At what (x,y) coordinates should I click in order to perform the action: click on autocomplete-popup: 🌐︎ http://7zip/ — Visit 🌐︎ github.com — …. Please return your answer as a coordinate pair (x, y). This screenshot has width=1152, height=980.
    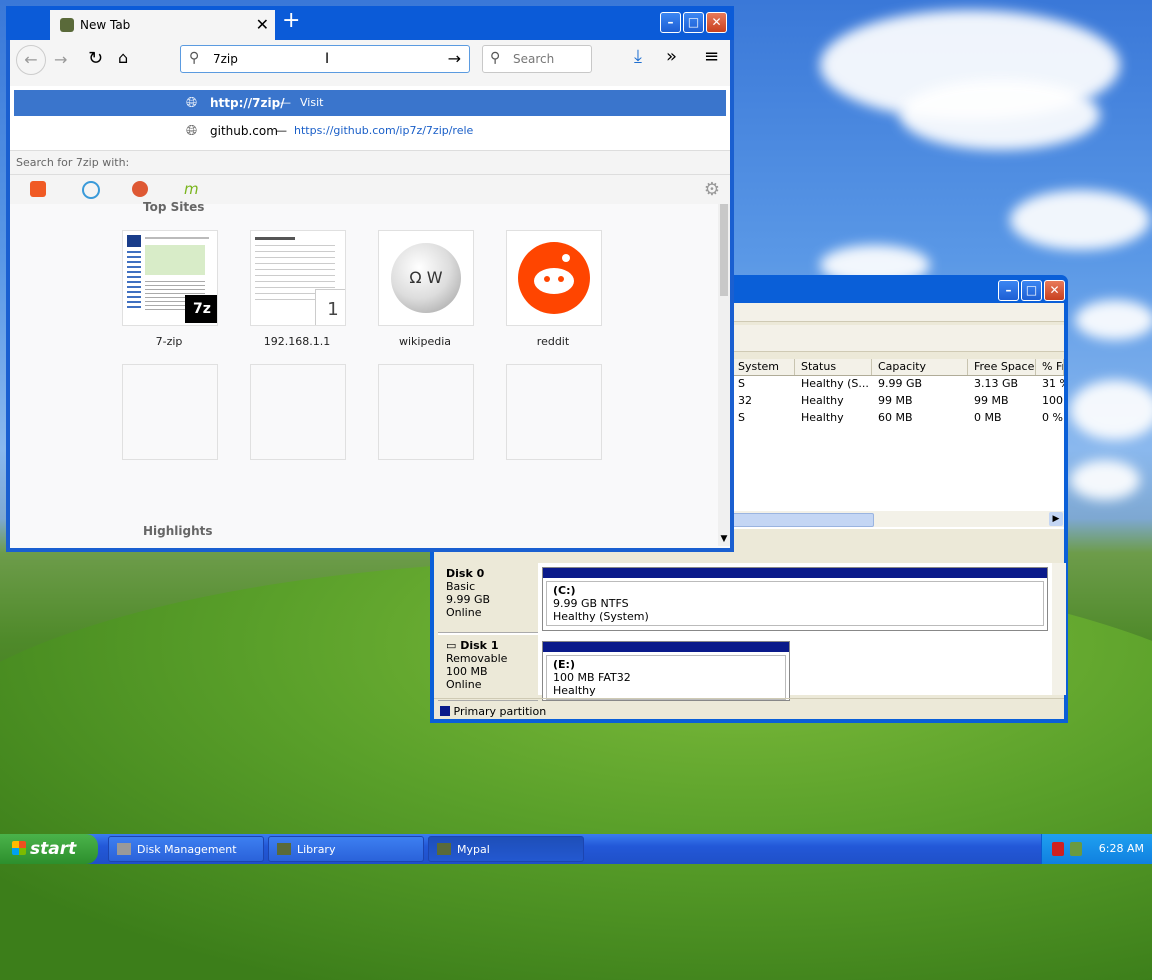
    Looking at the image, I should click on (370, 145).